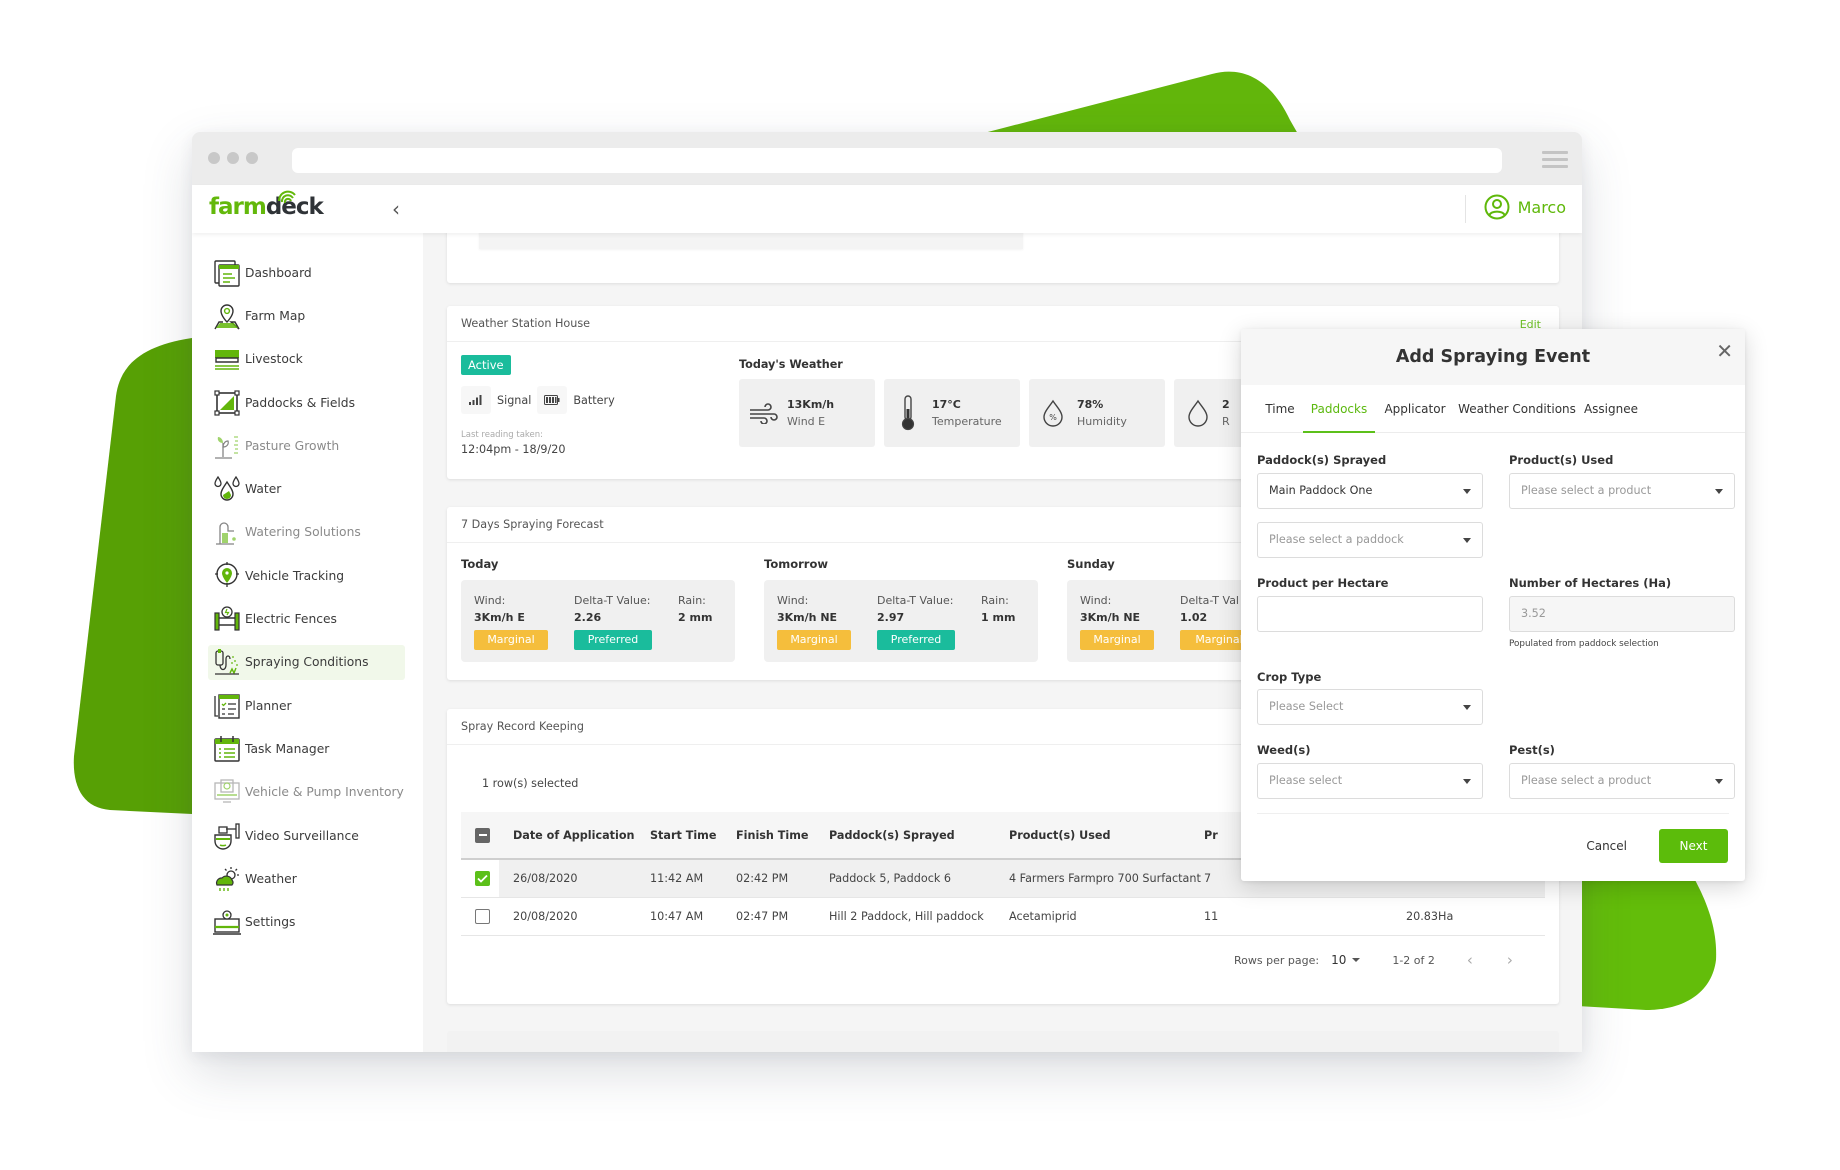 This screenshot has width=1840, height=1170. What do you see at coordinates (1102, 421) in the screenshot?
I see `humidity-label: Humidity` at bounding box center [1102, 421].